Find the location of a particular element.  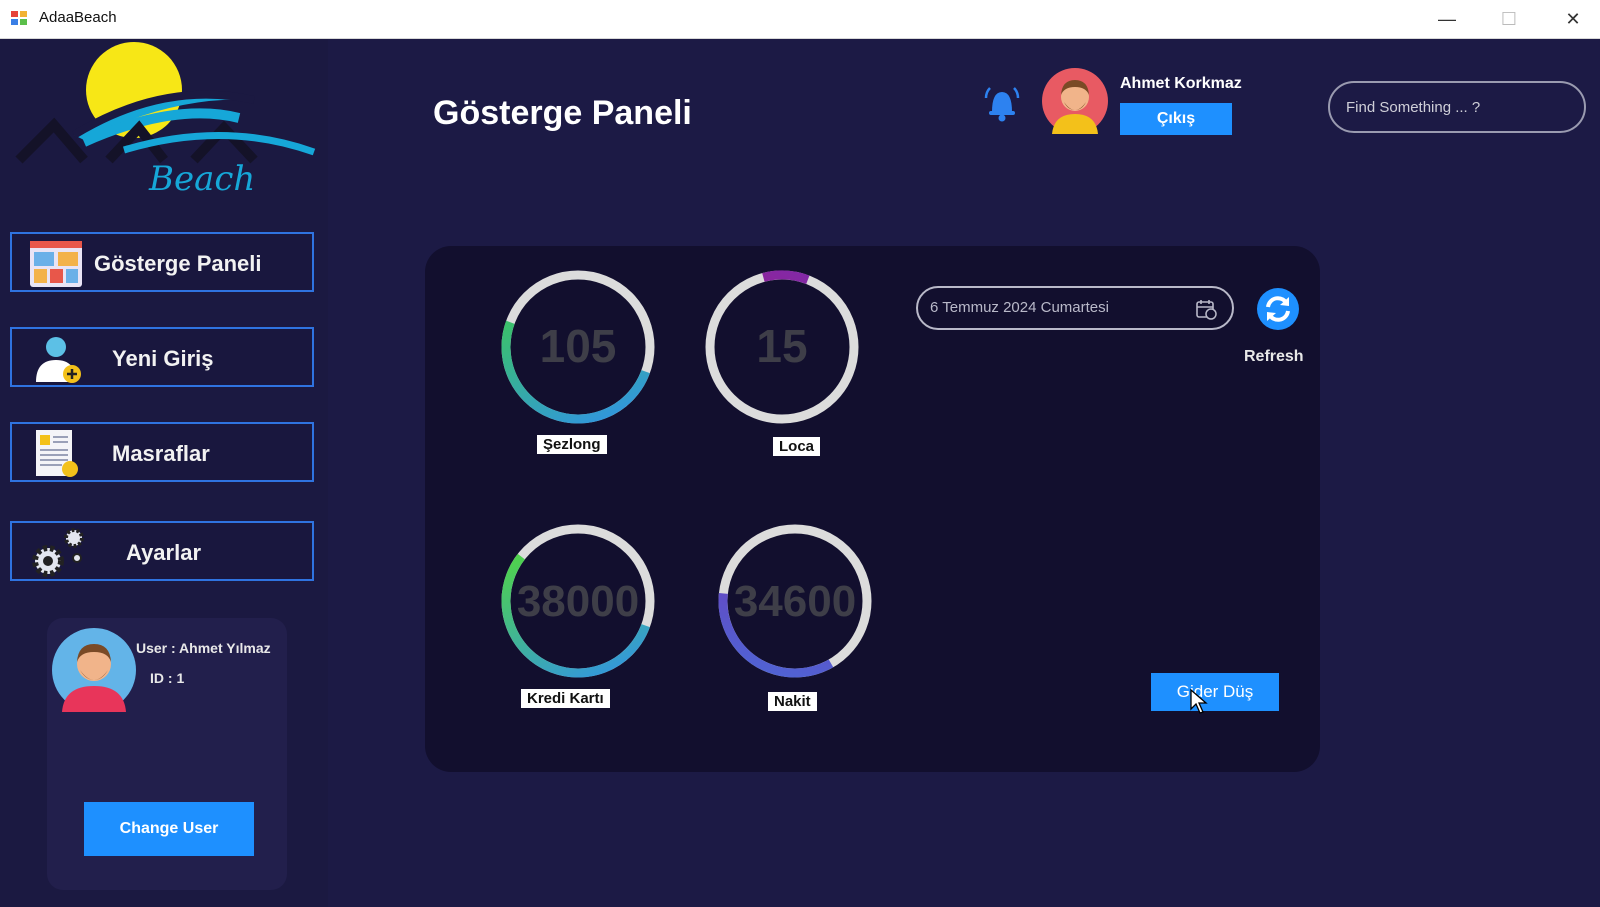

gauge-value: 15 is located at coordinates (781, 346).